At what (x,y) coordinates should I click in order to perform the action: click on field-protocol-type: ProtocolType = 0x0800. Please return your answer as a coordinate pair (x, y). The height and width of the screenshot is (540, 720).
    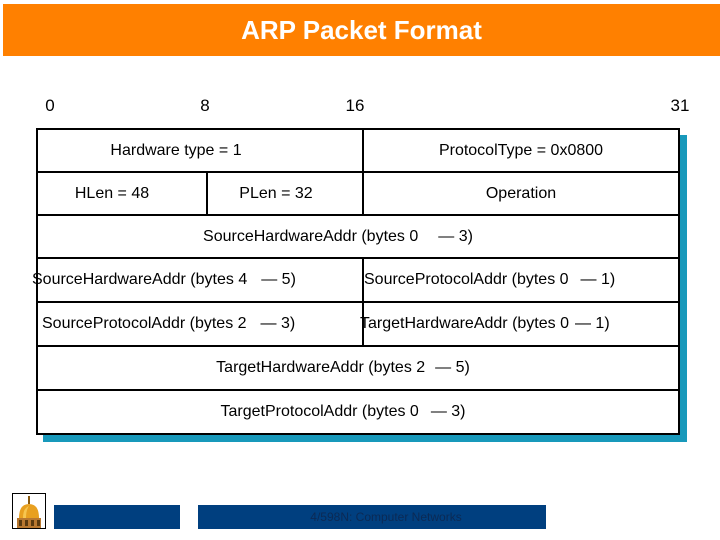
    Looking at the image, I should click on (521, 151).